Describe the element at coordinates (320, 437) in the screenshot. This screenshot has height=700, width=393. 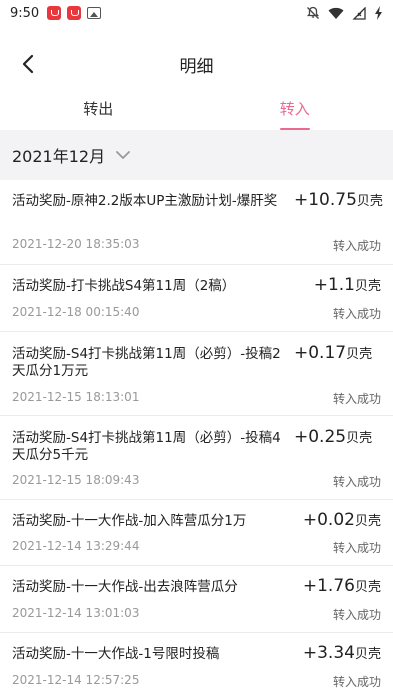
I see `amount-value: +0.25` at that location.